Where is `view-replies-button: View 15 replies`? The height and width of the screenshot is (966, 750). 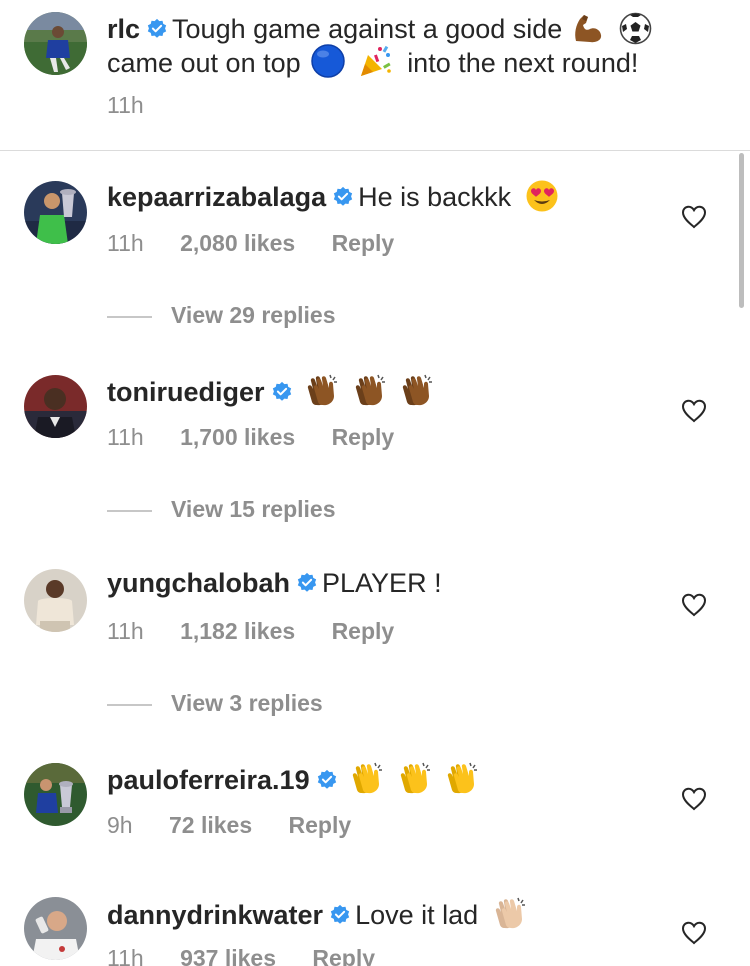
view-replies-button: View 15 replies is located at coordinates (221, 509).